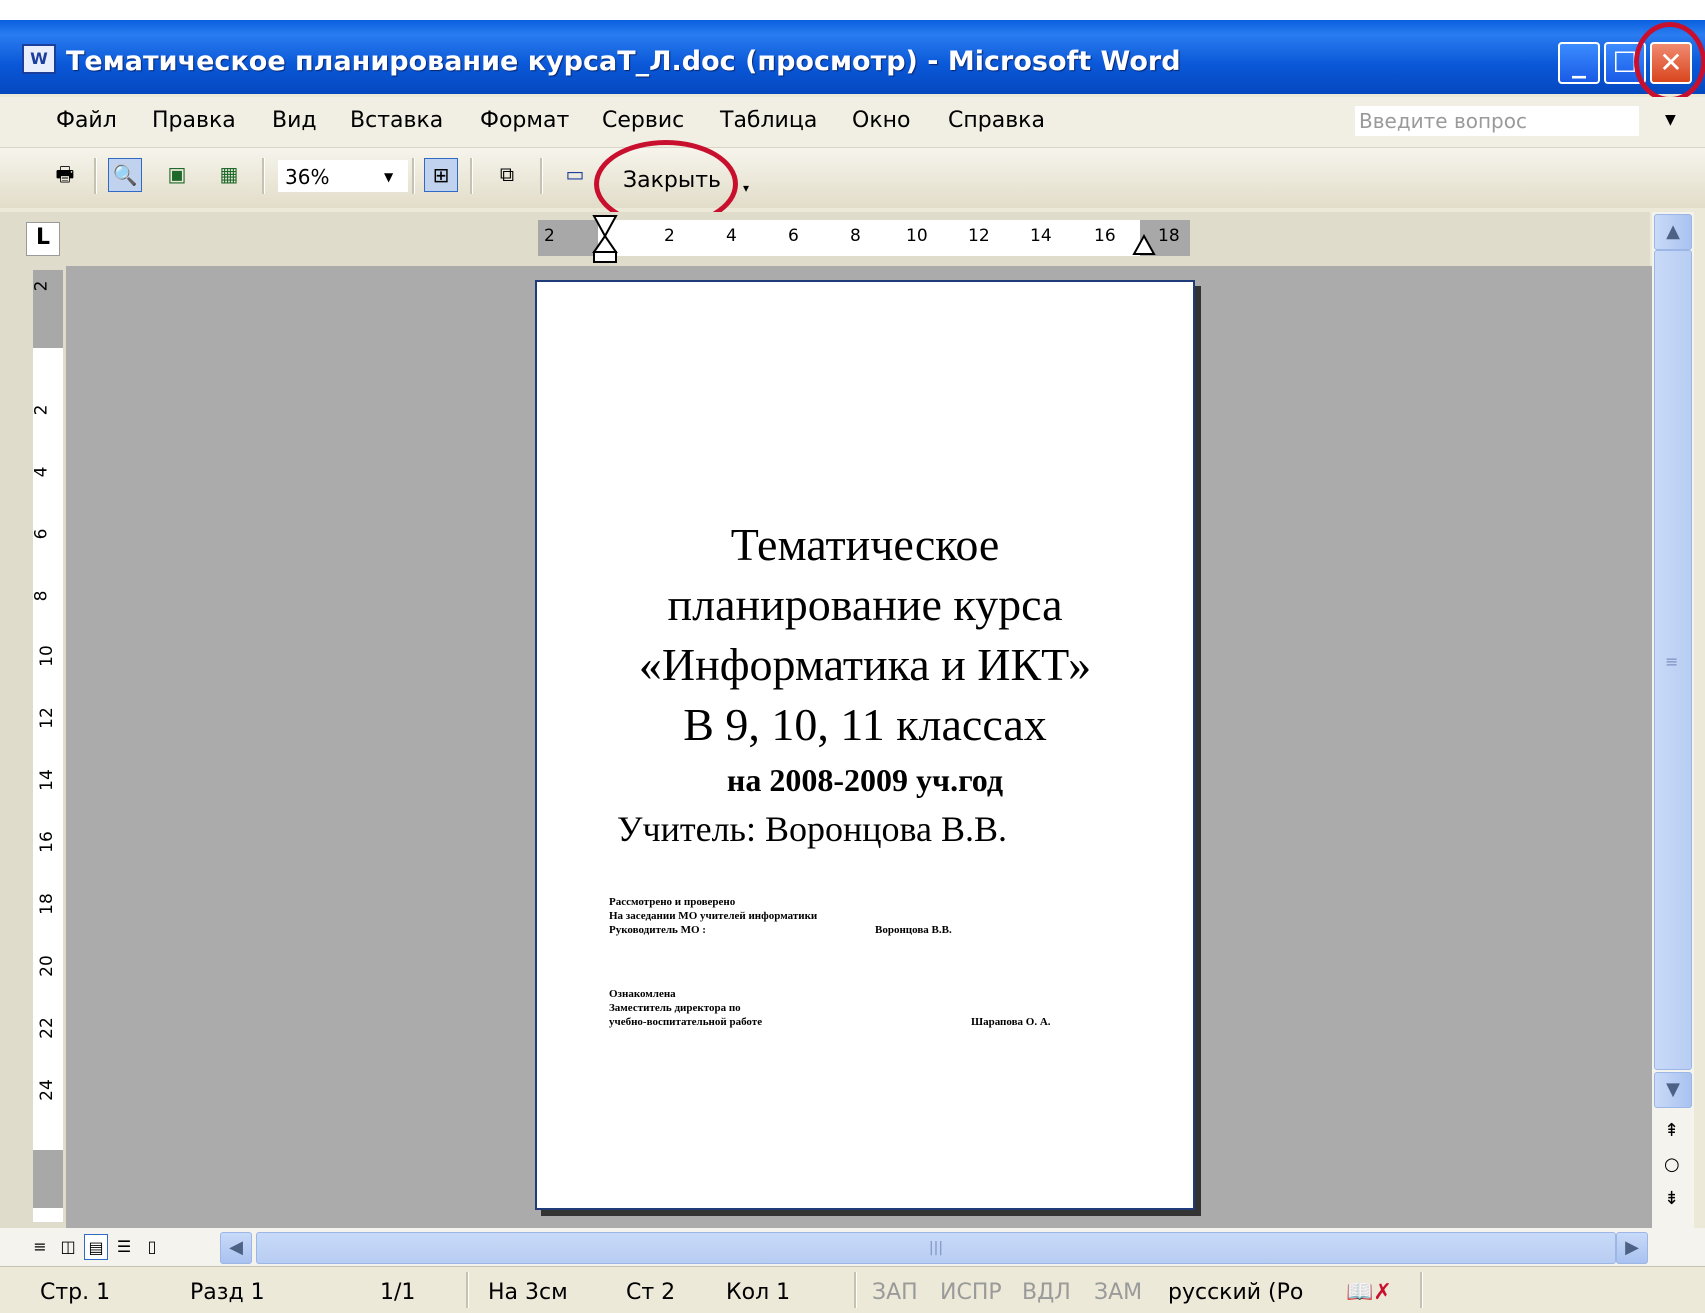 This screenshot has width=1705, height=1313. Describe the element at coordinates (642, 994) in the screenshot. I see `doc-ack-line: Ознакомлена` at that location.